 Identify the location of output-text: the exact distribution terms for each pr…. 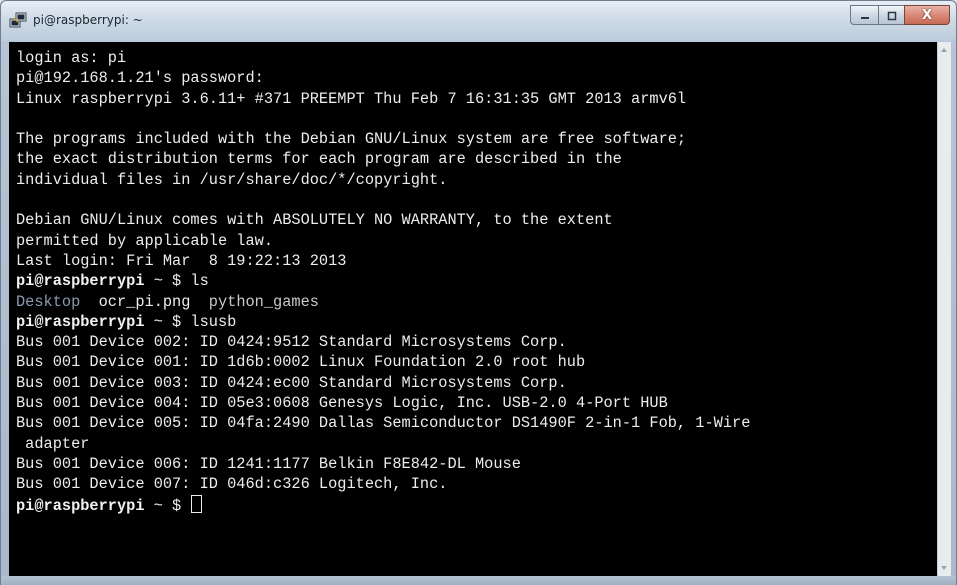
(319, 159).